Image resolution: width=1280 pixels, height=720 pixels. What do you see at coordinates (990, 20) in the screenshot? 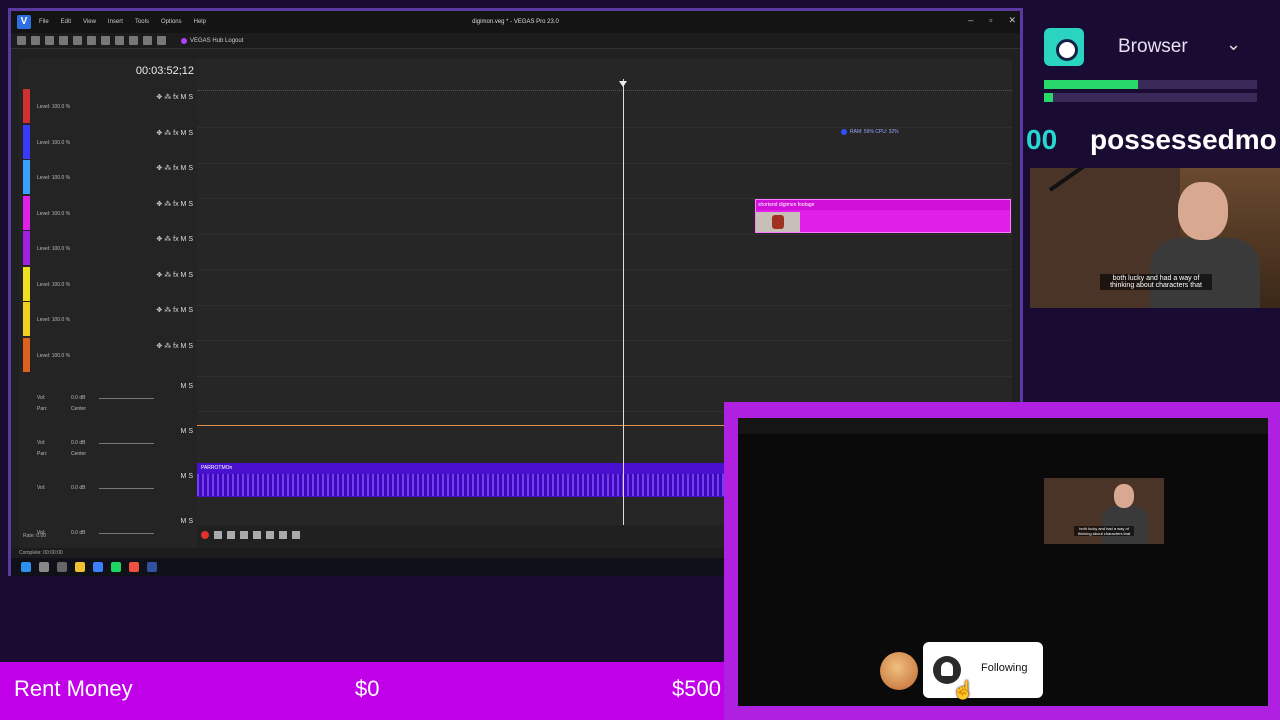
I see `maximize-icon: ▫` at bounding box center [990, 20].